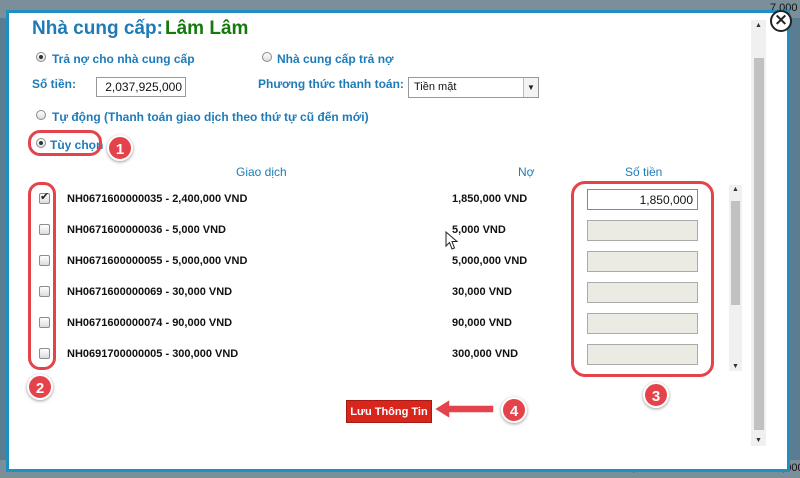 The height and width of the screenshot is (478, 800). I want to click on annotation-badge-4: 4, so click(514, 410).